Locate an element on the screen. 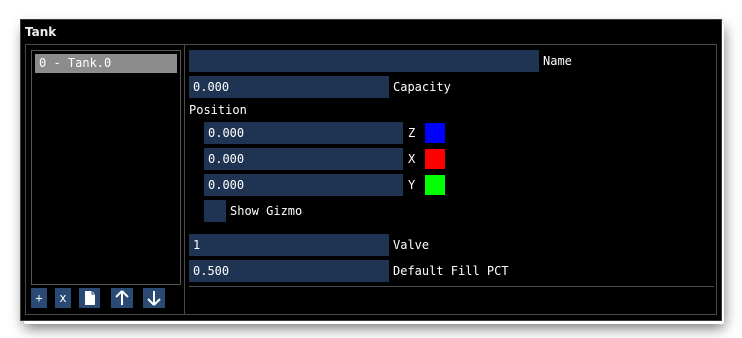  default-fill-pct-label: Default Fill PCT is located at coordinates (451, 271).